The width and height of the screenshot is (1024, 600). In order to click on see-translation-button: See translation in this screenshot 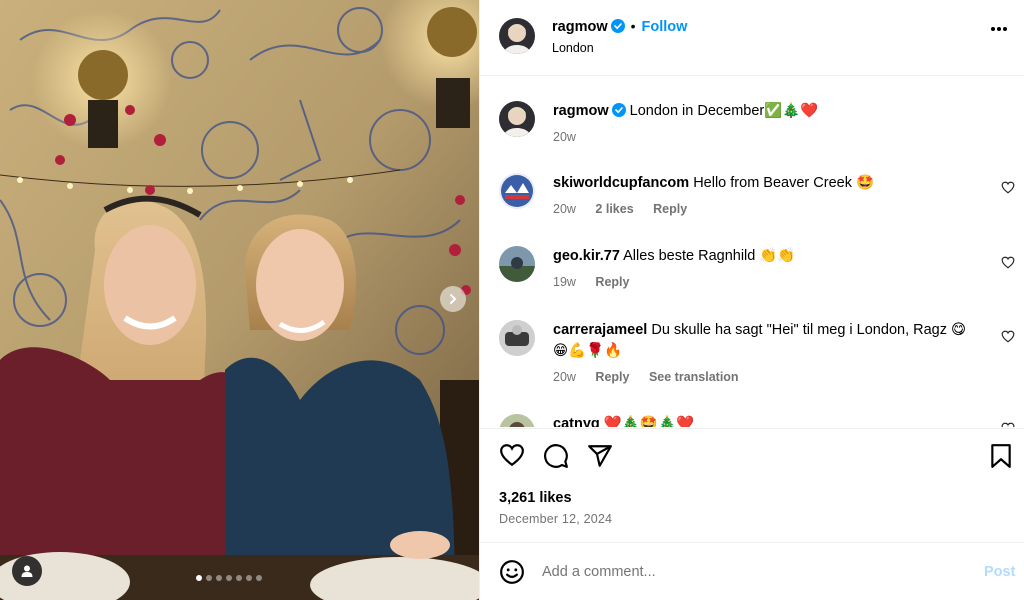, I will do `click(694, 377)`.